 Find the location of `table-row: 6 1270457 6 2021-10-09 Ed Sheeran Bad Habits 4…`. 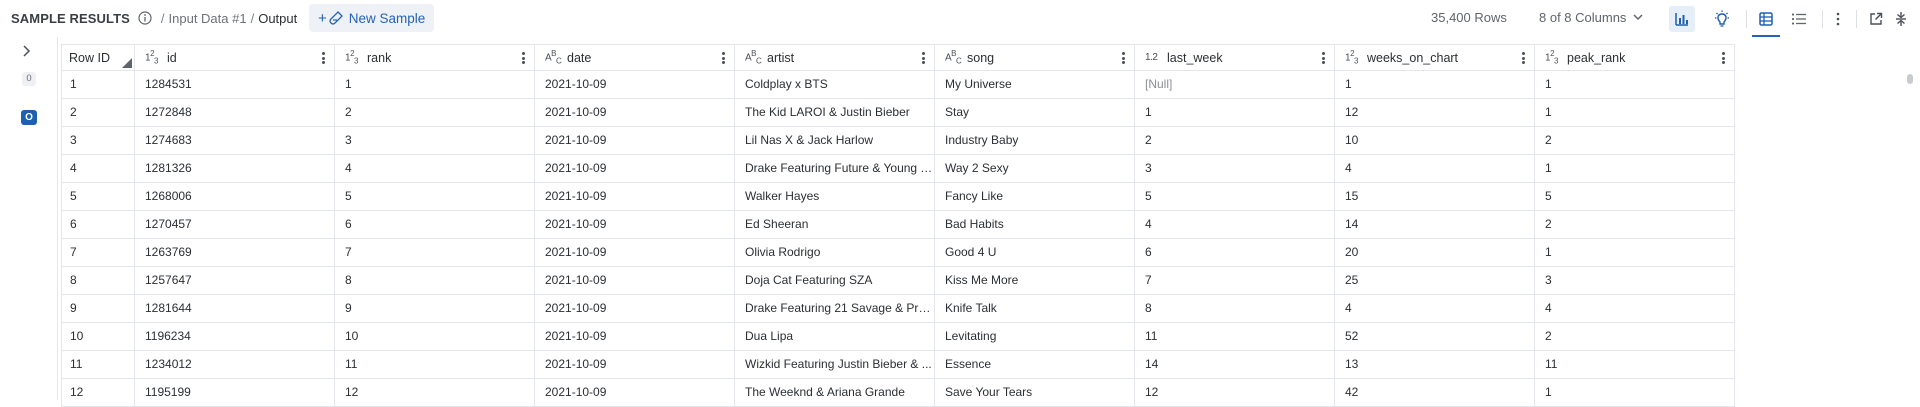

table-row: 6 1270457 6 2021-10-09 Ed Sheeran Bad Habits 4… is located at coordinates (898, 225).